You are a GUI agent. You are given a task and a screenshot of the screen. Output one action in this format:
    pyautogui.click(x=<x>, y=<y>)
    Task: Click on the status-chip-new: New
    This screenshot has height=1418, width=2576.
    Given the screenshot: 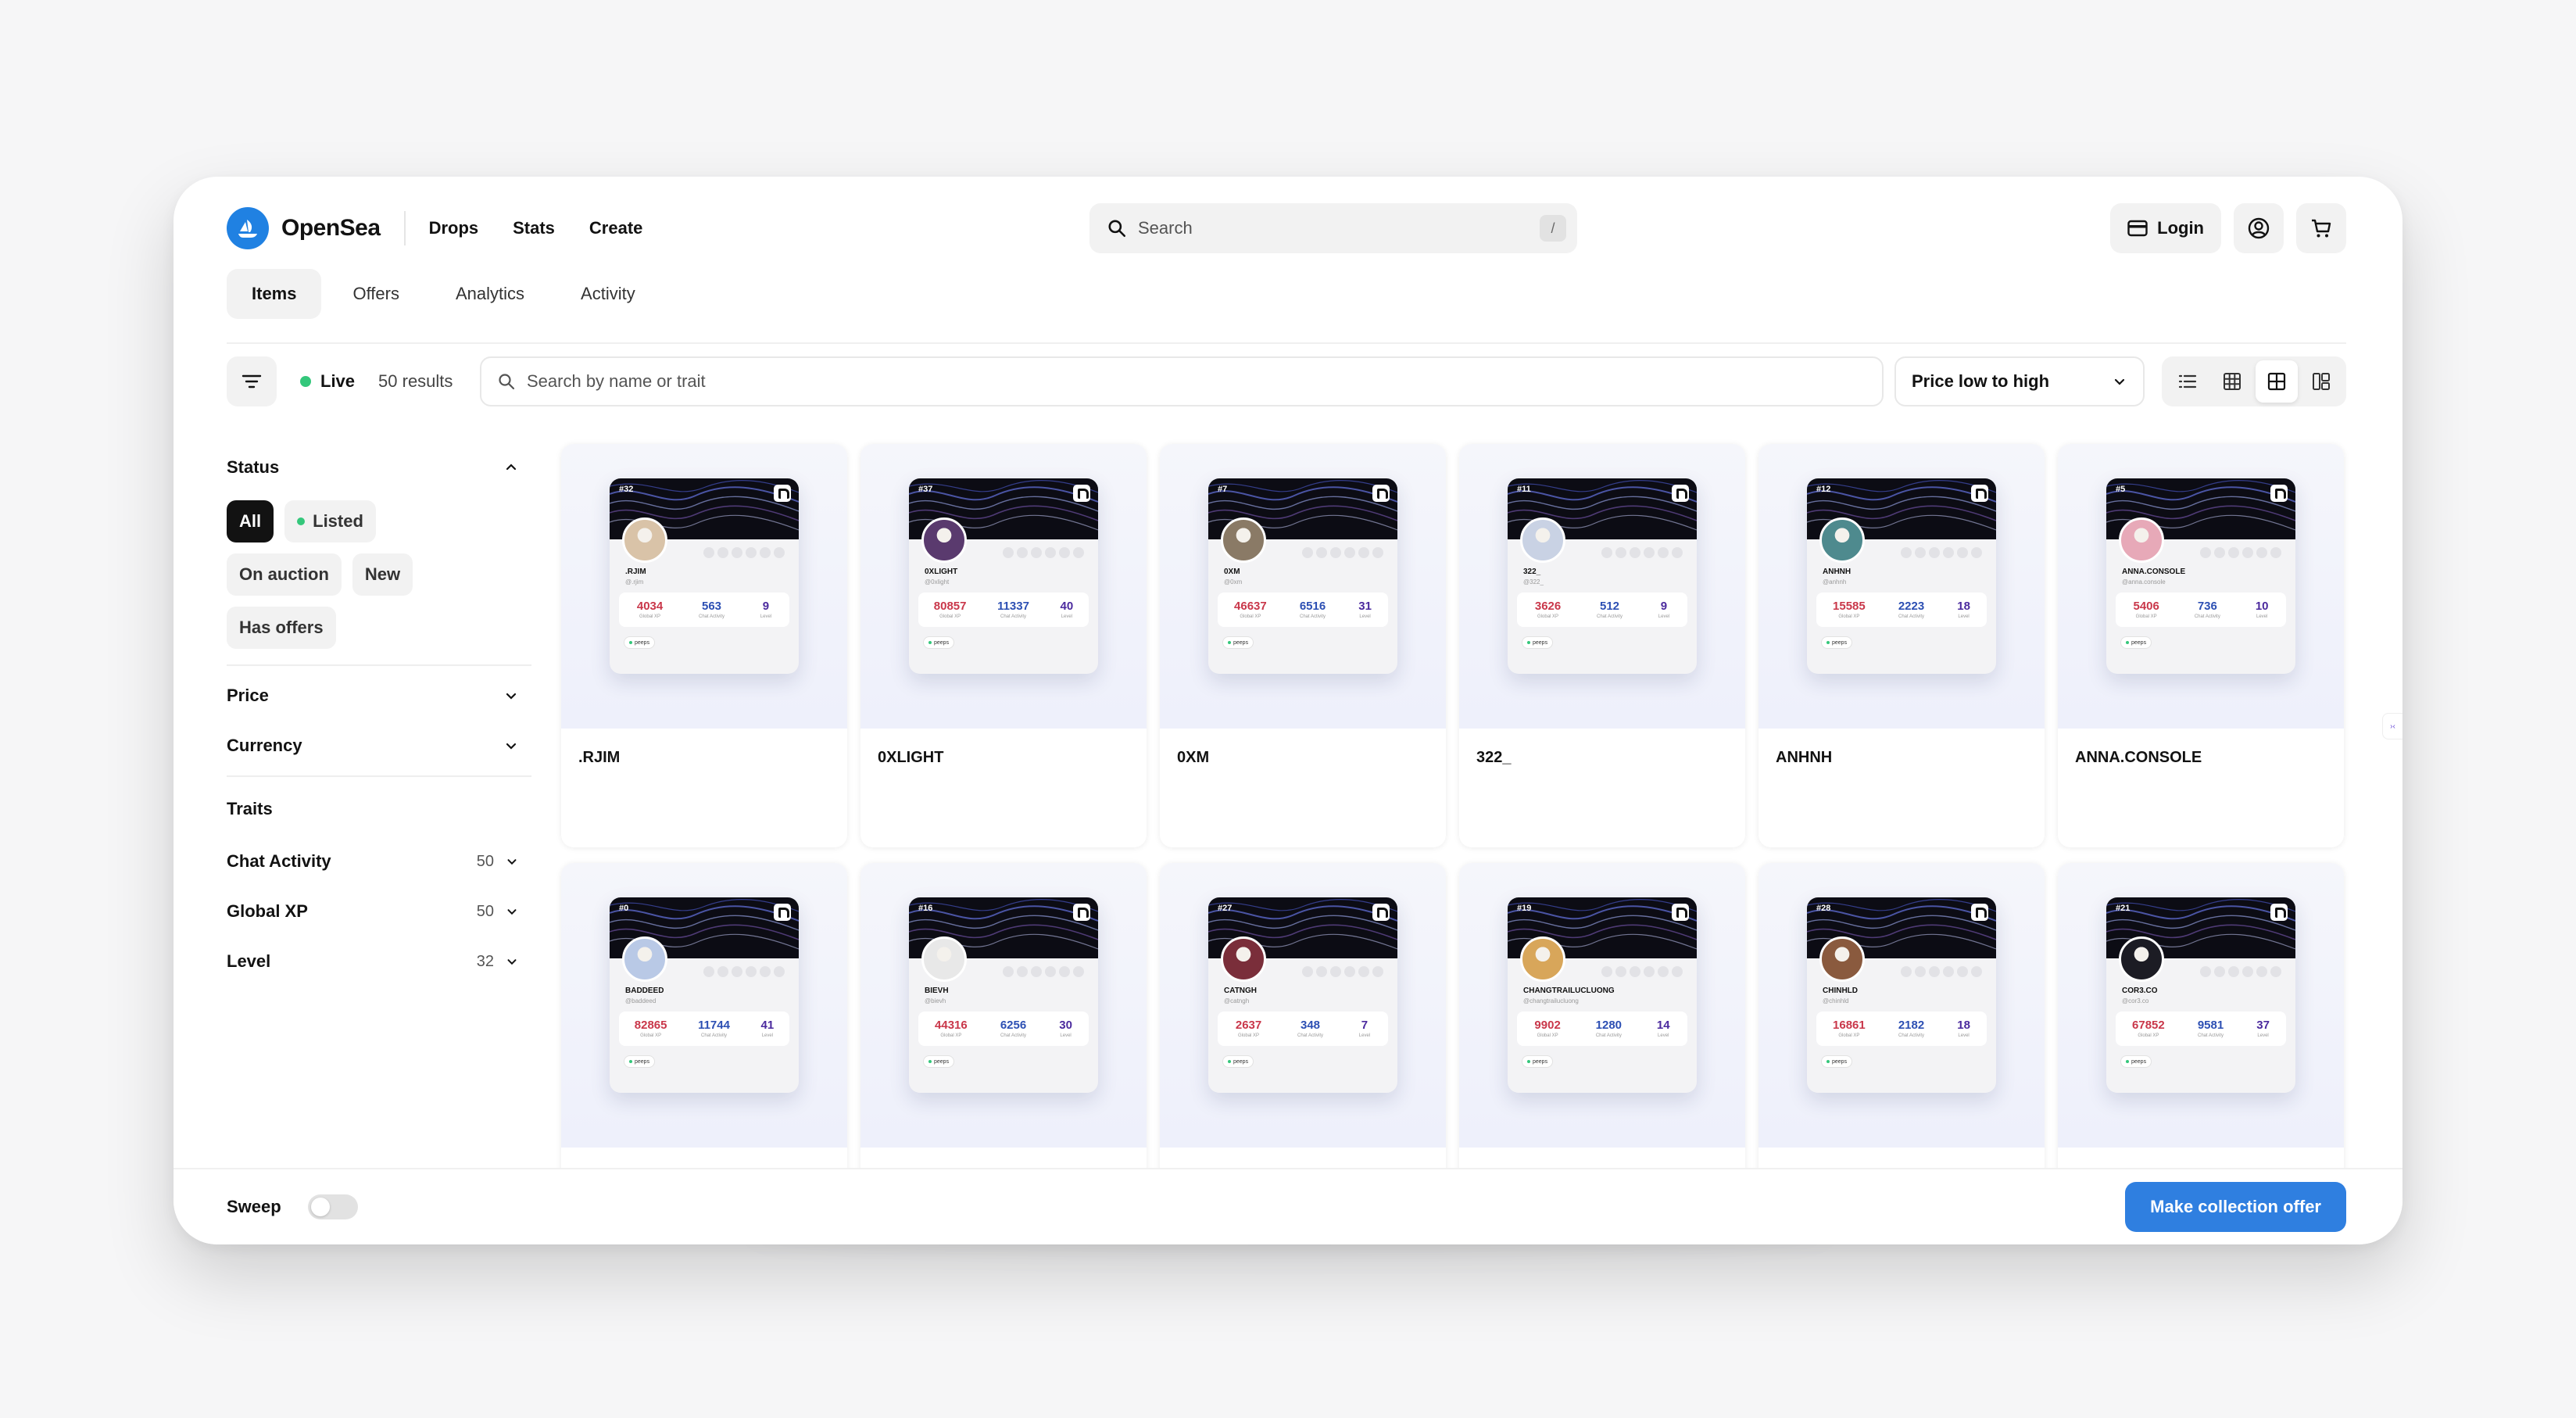 What is the action you would take?
    pyautogui.click(x=382, y=574)
    